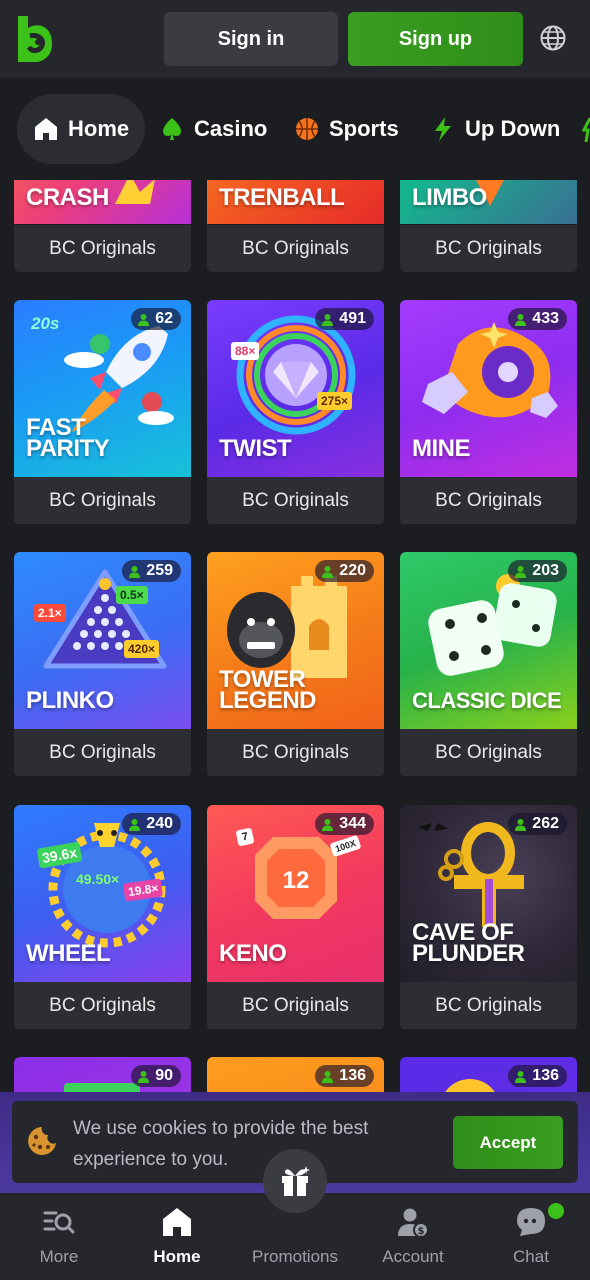 This screenshot has width=590, height=1280. I want to click on player-count: 90, so click(164, 1075).